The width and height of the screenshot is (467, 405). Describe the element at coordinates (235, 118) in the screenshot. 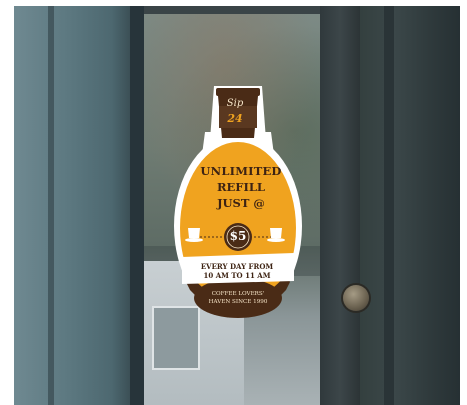

I see `cup-brand-number: 24` at that location.